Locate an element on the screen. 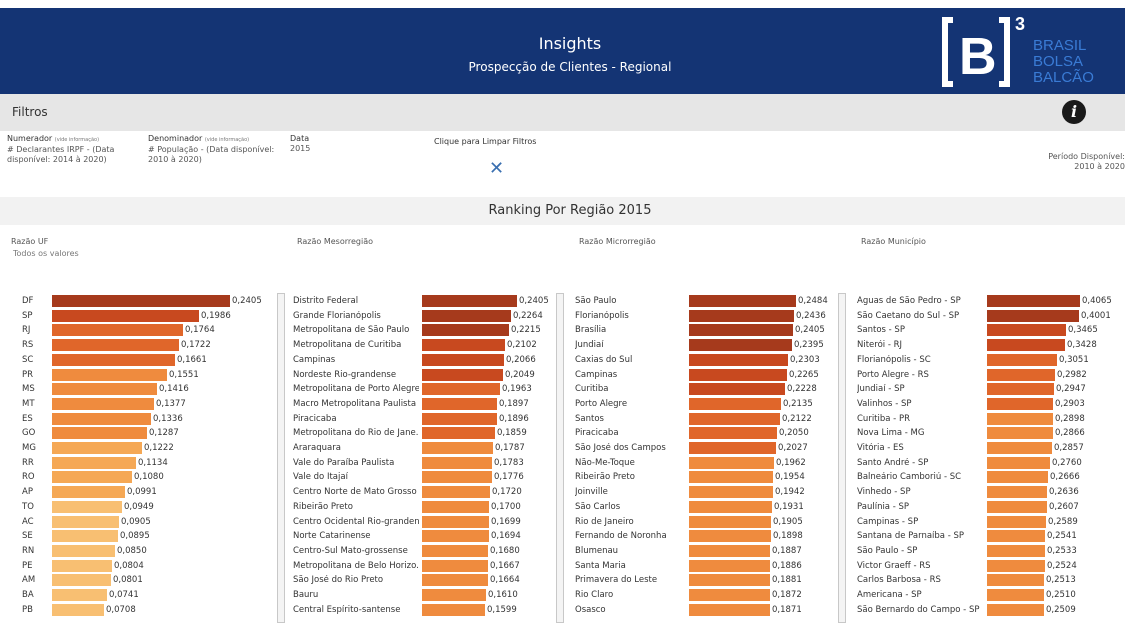  bar-label-micro: Blumenau is located at coordinates (597, 550).